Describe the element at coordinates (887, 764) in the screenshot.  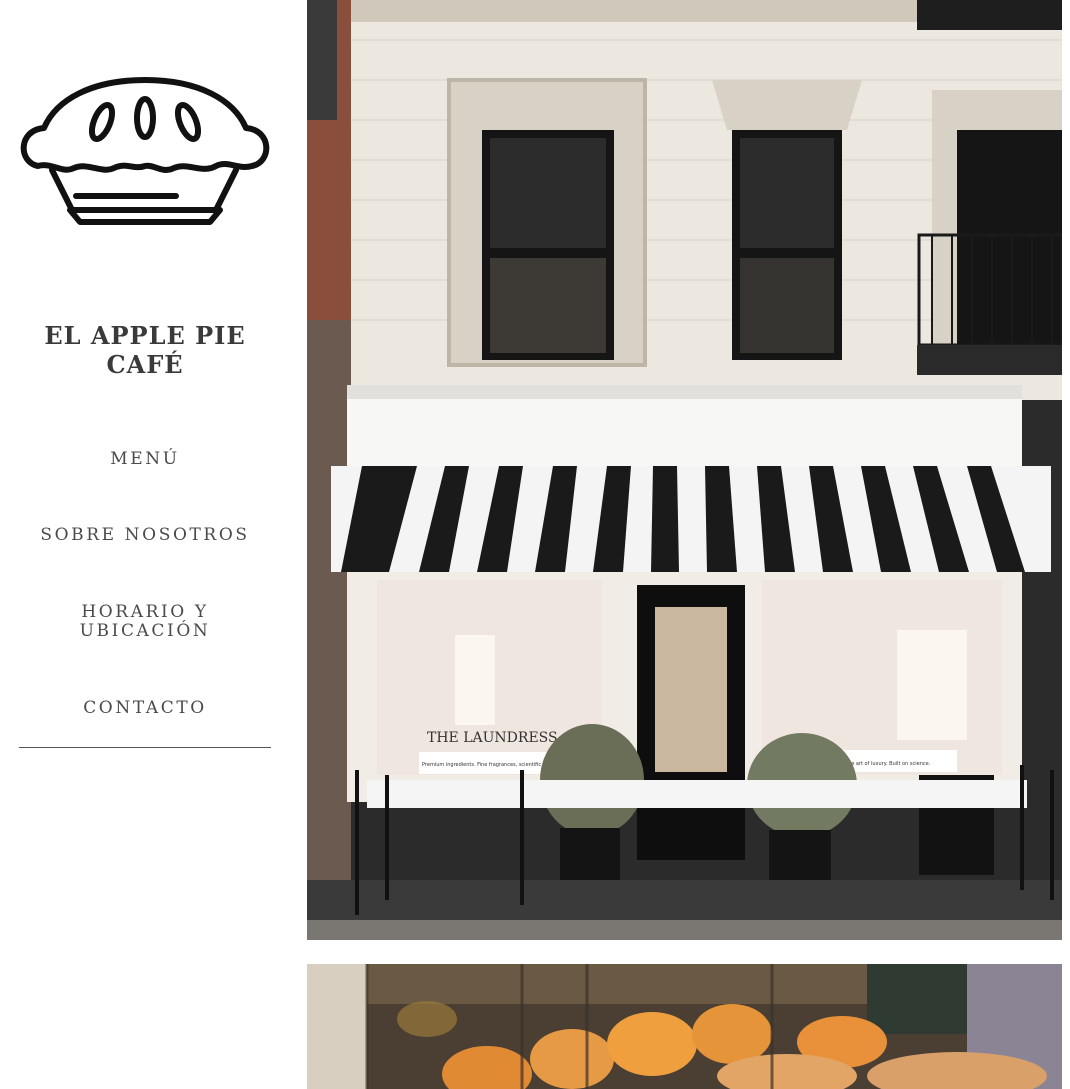
I see `storefront-right-caption: The art of luxury. Built on science.` at that location.